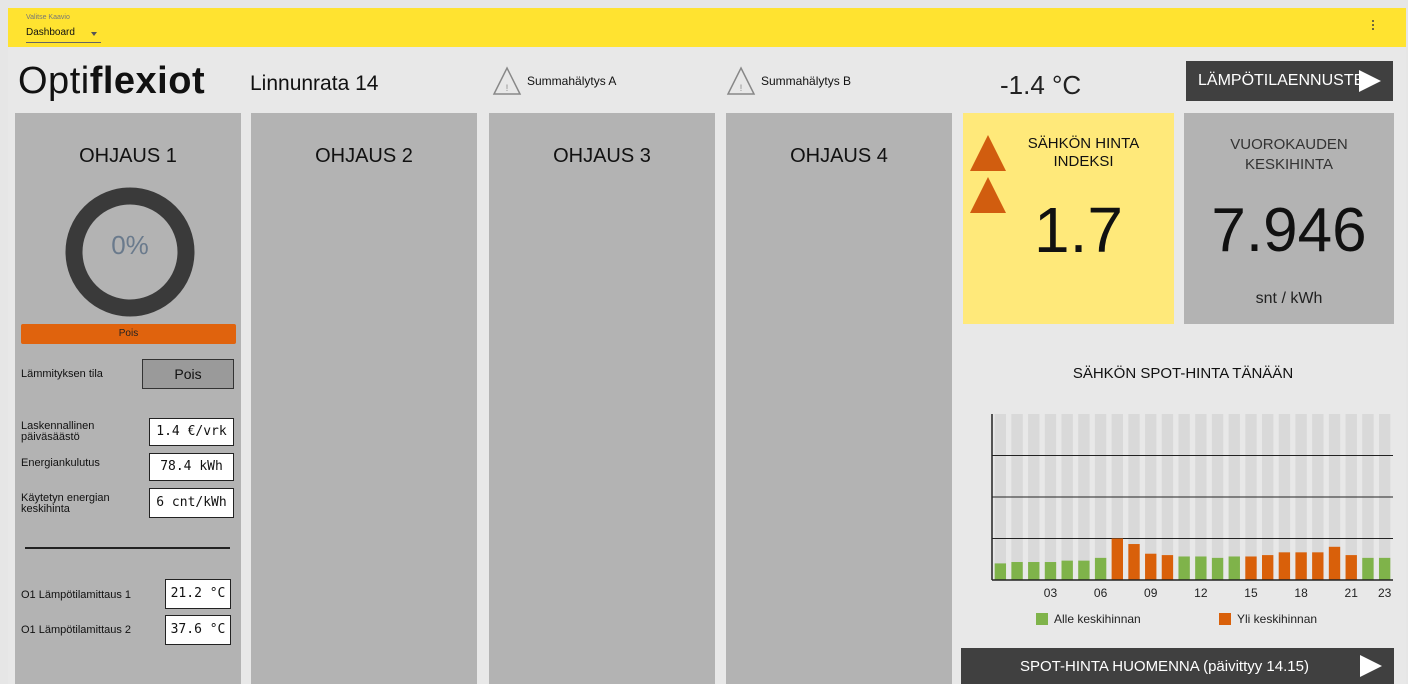 The width and height of the screenshot is (1408, 684). Describe the element at coordinates (58, 431) in the screenshot. I see `savings-label: Laskennallinen päiväsäästö` at that location.